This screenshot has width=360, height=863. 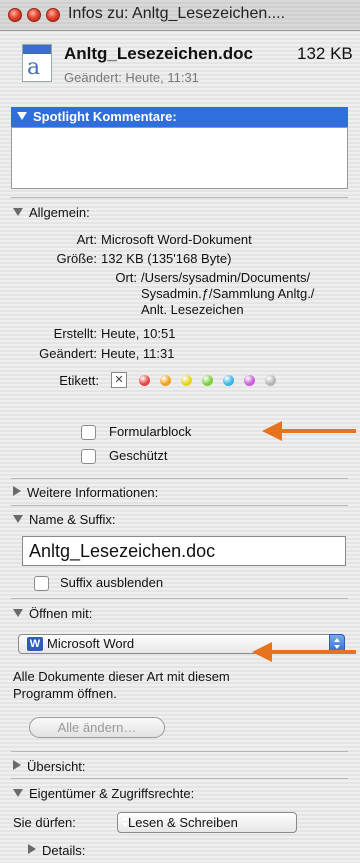 I want to click on modified-label: Geändert:, so click(x=68, y=353).